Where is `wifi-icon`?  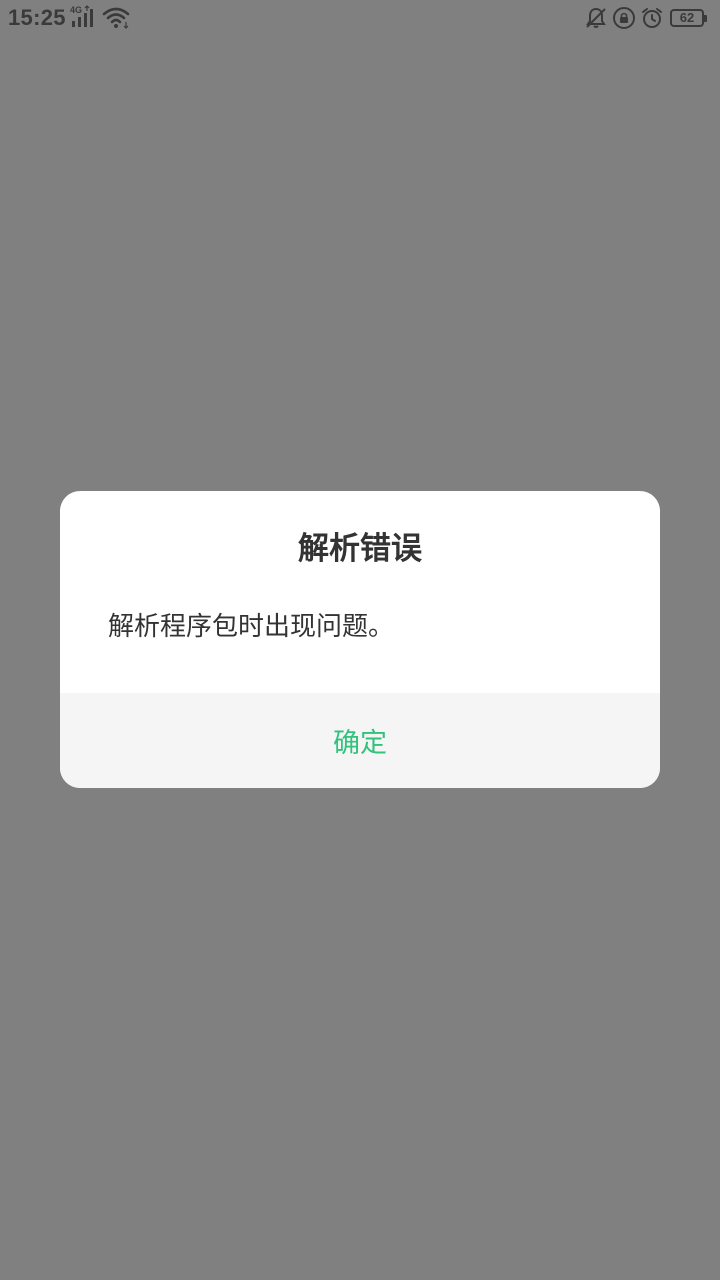
wifi-icon is located at coordinates (116, 18).